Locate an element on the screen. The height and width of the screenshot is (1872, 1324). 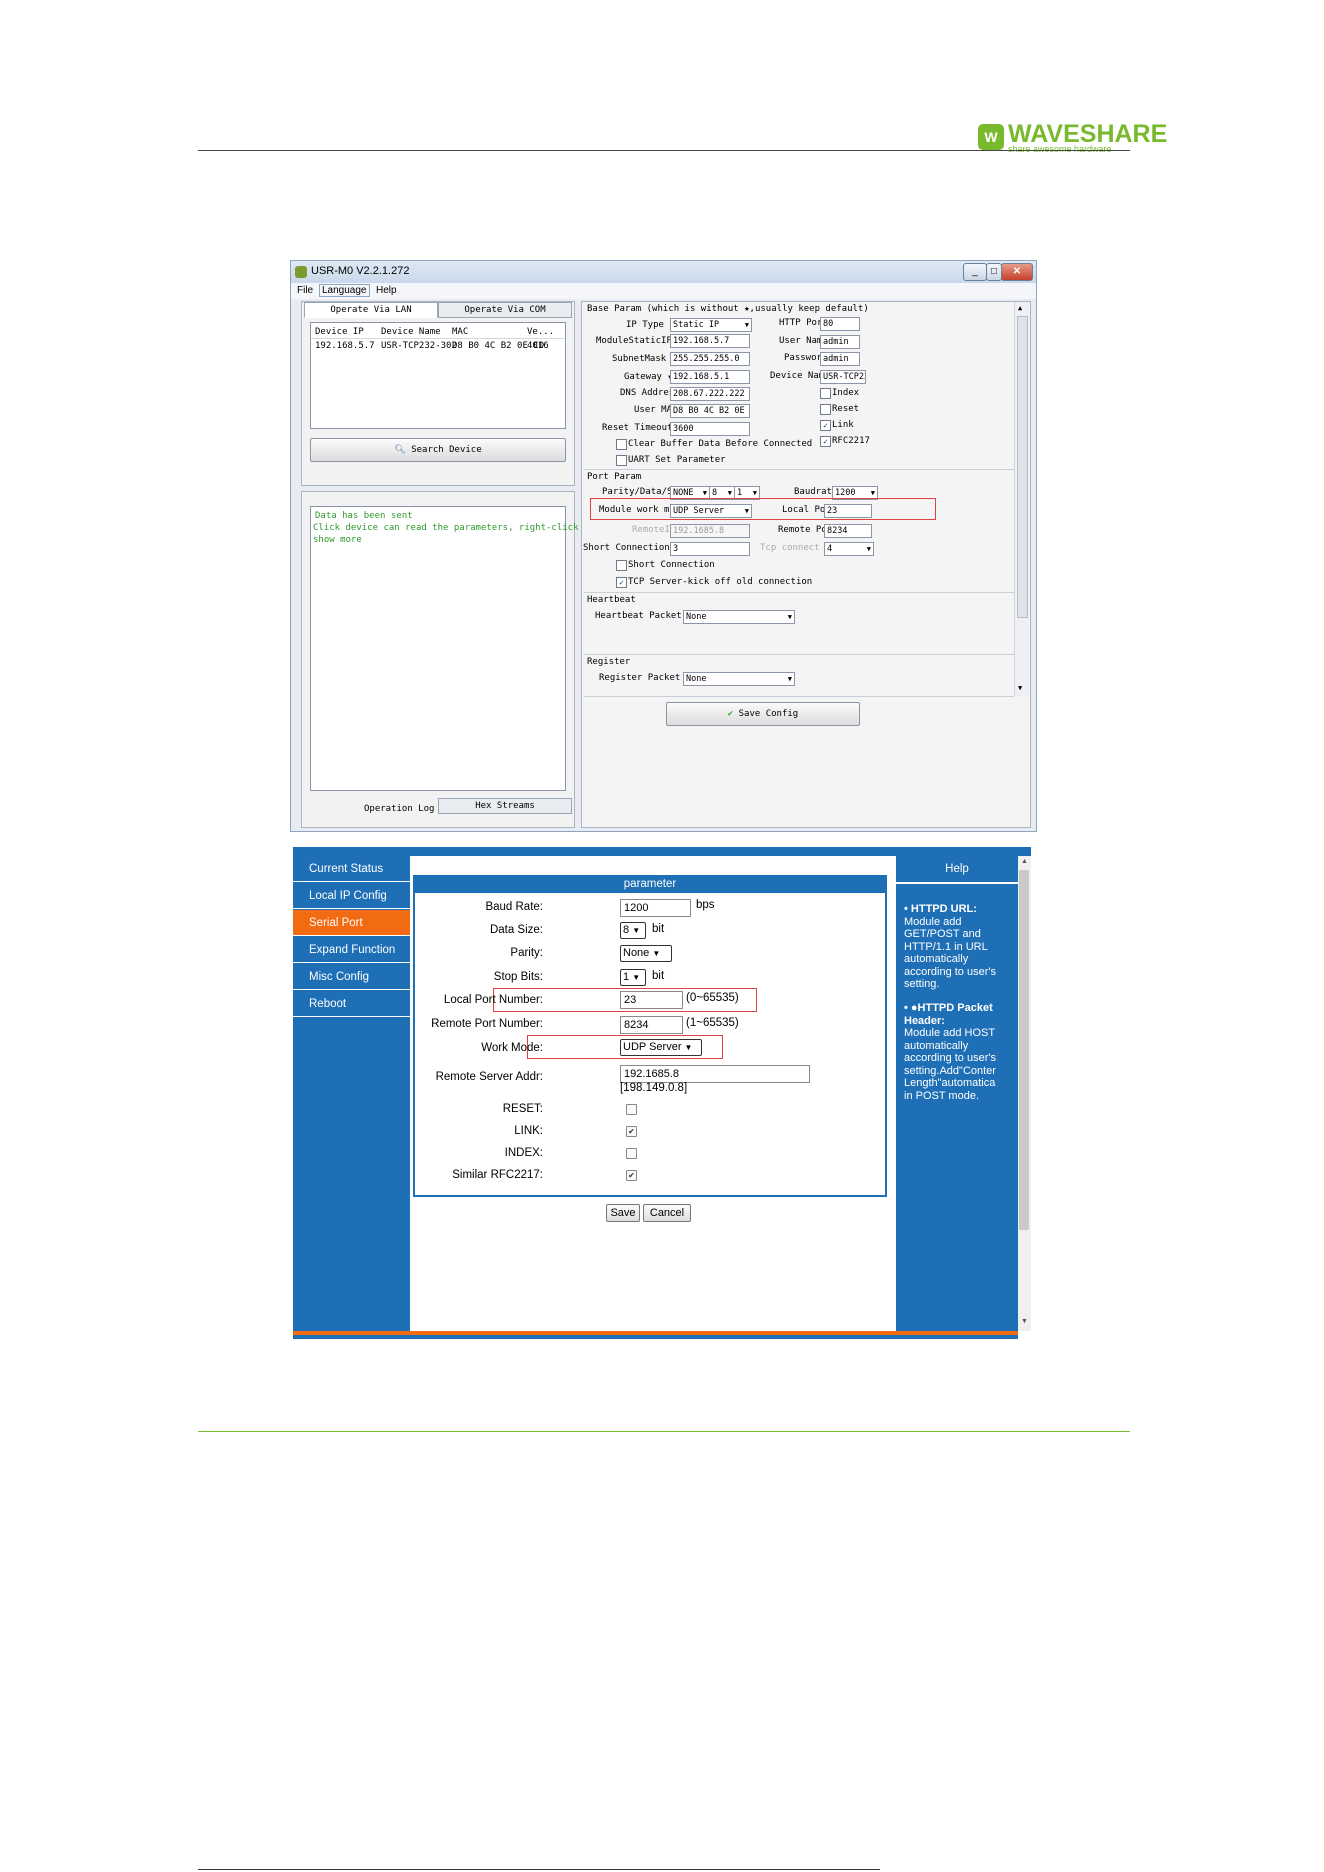
menu-language: Language is located at coordinates (344, 290).